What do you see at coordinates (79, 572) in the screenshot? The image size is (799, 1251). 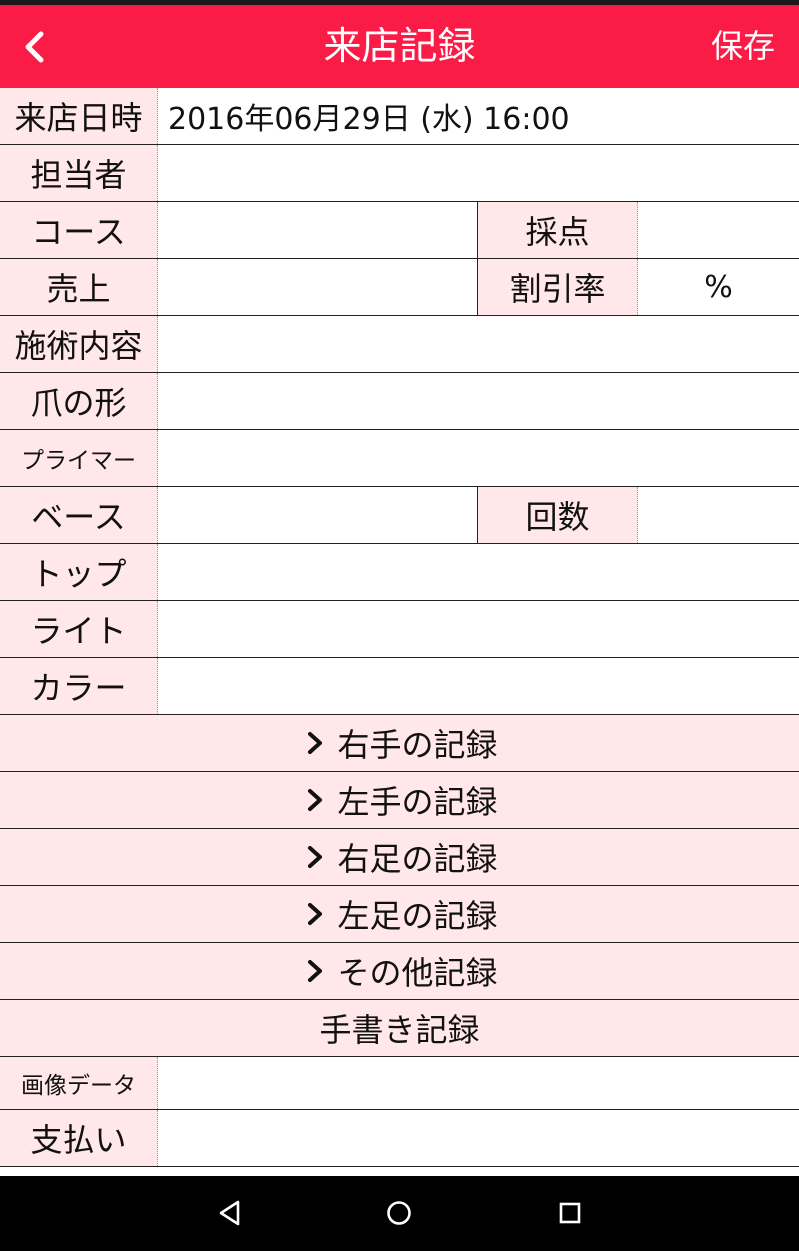 I see `top-label: トップ` at bounding box center [79, 572].